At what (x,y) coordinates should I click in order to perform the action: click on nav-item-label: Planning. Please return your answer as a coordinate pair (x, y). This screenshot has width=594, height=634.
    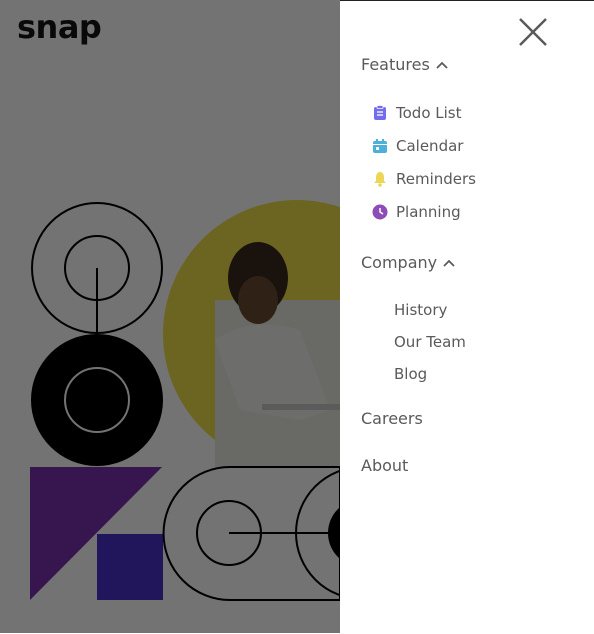
    Looking at the image, I should click on (428, 212).